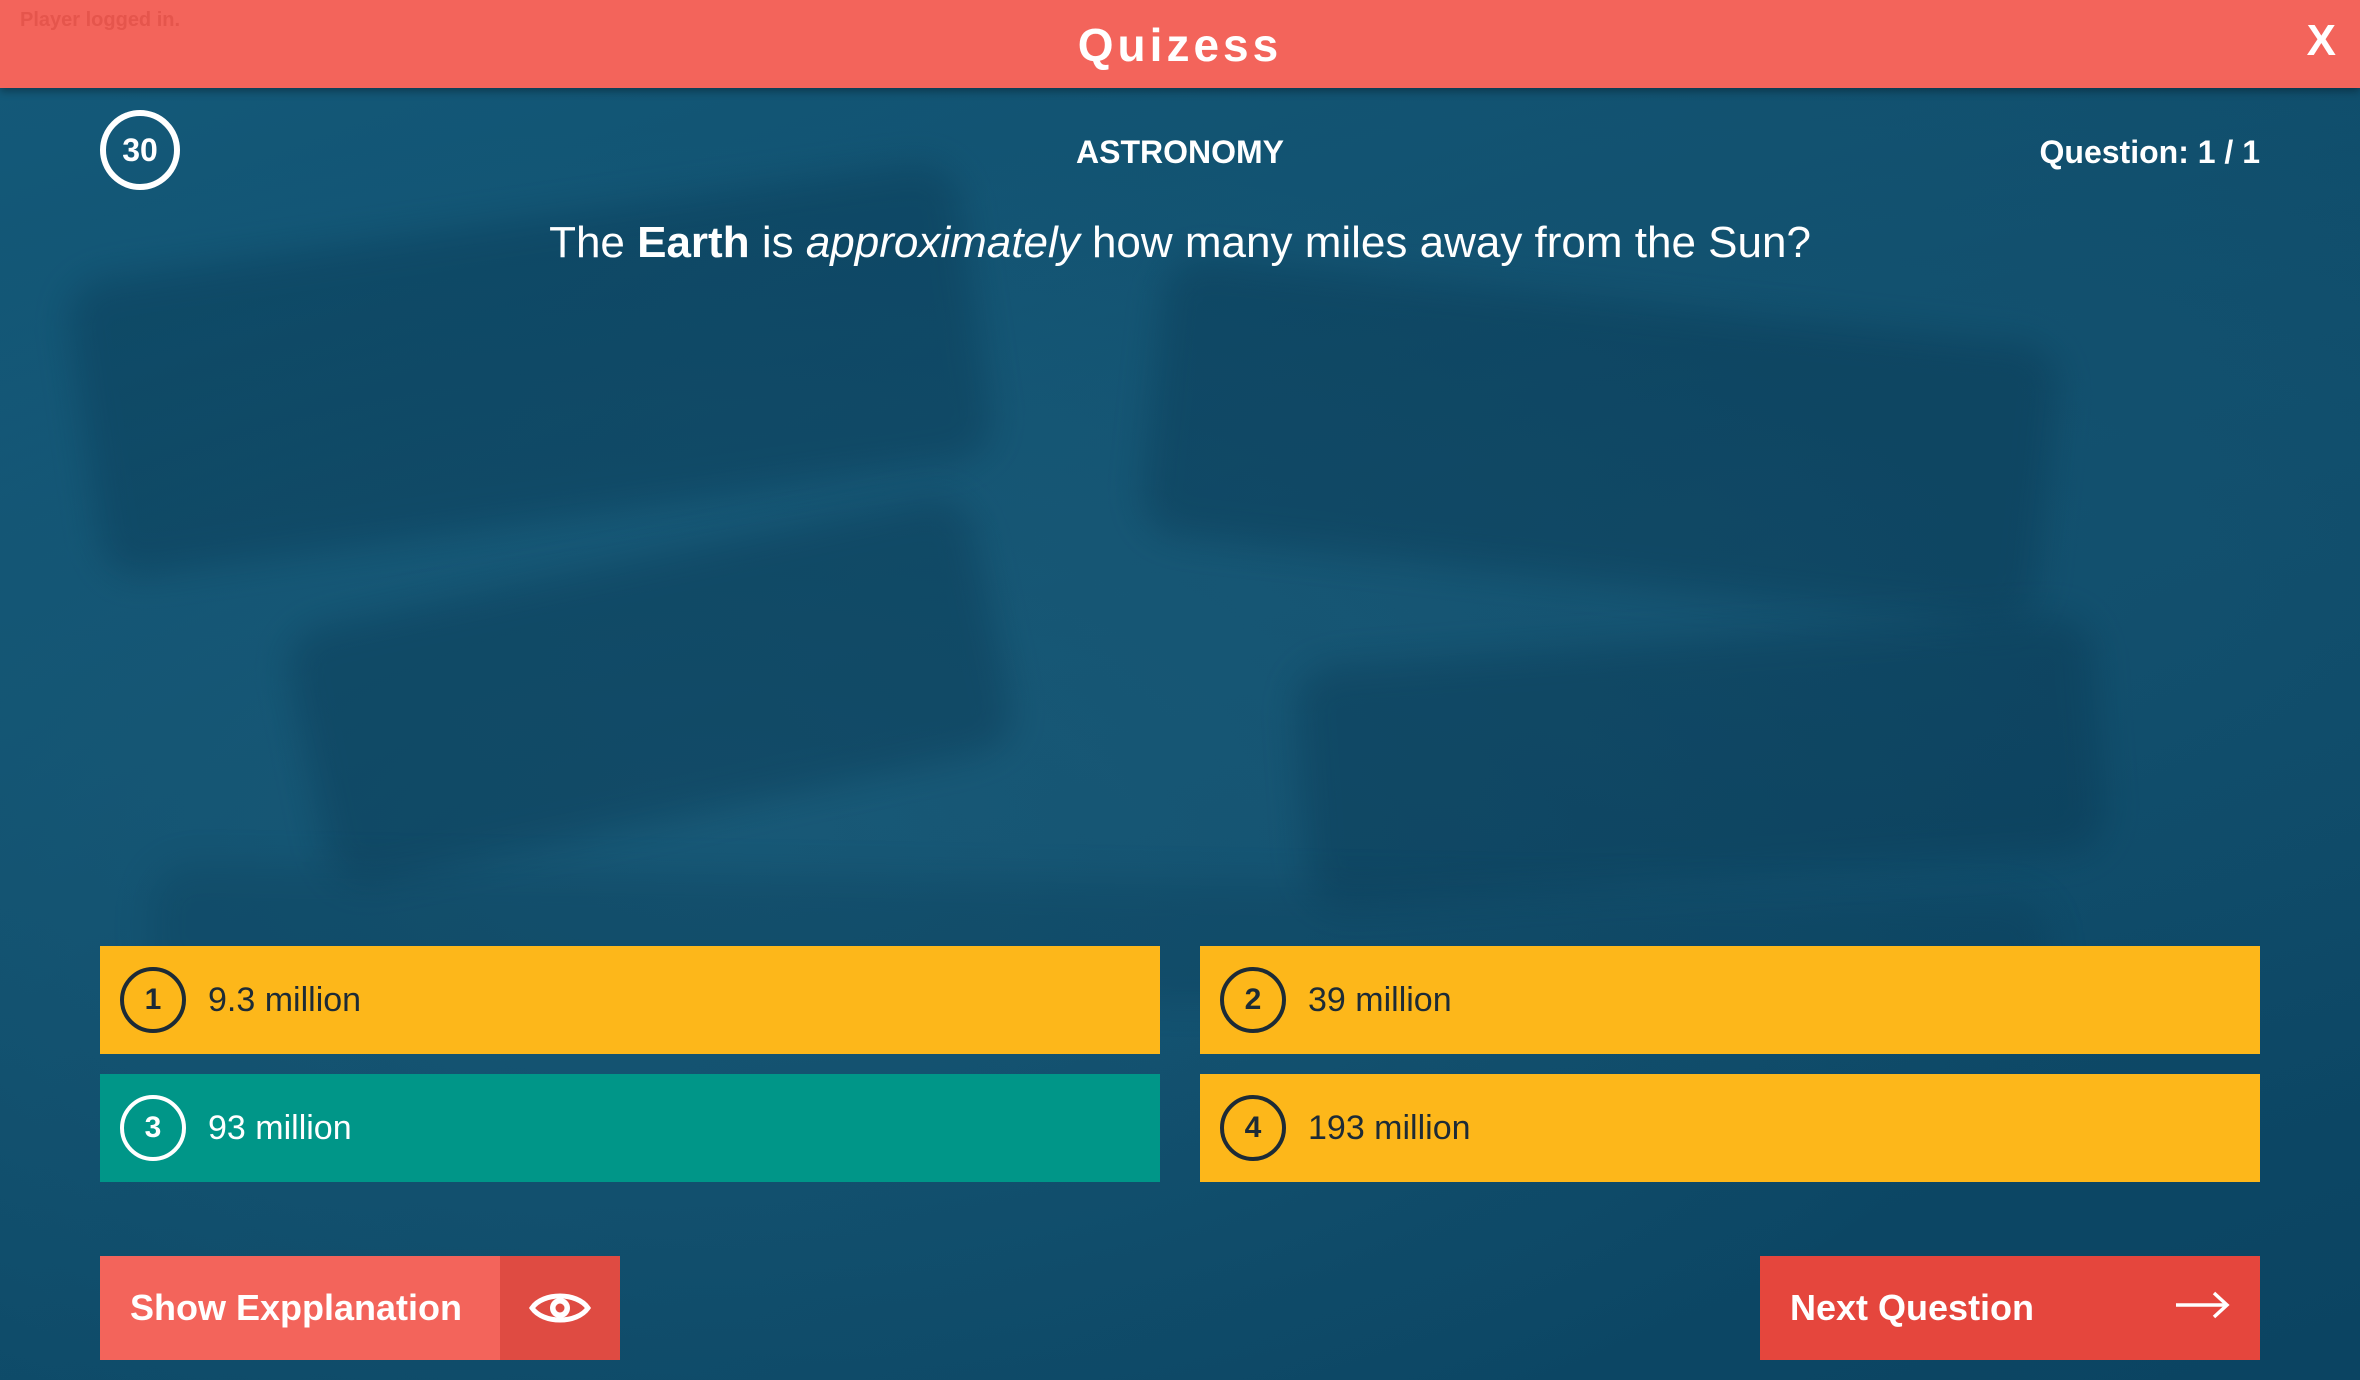 This screenshot has width=2360, height=1380. Describe the element at coordinates (630, 1000) in the screenshot. I see `answer-option-1: 1 9.3 million` at that location.